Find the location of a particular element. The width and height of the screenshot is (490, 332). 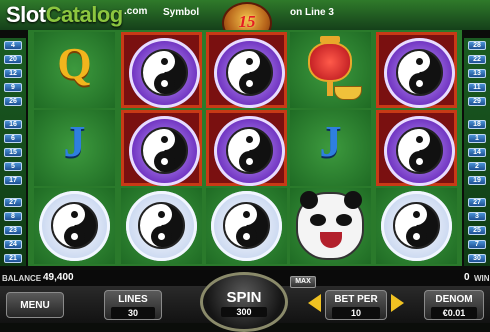

reel-4: J is located at coordinates (330, 148).